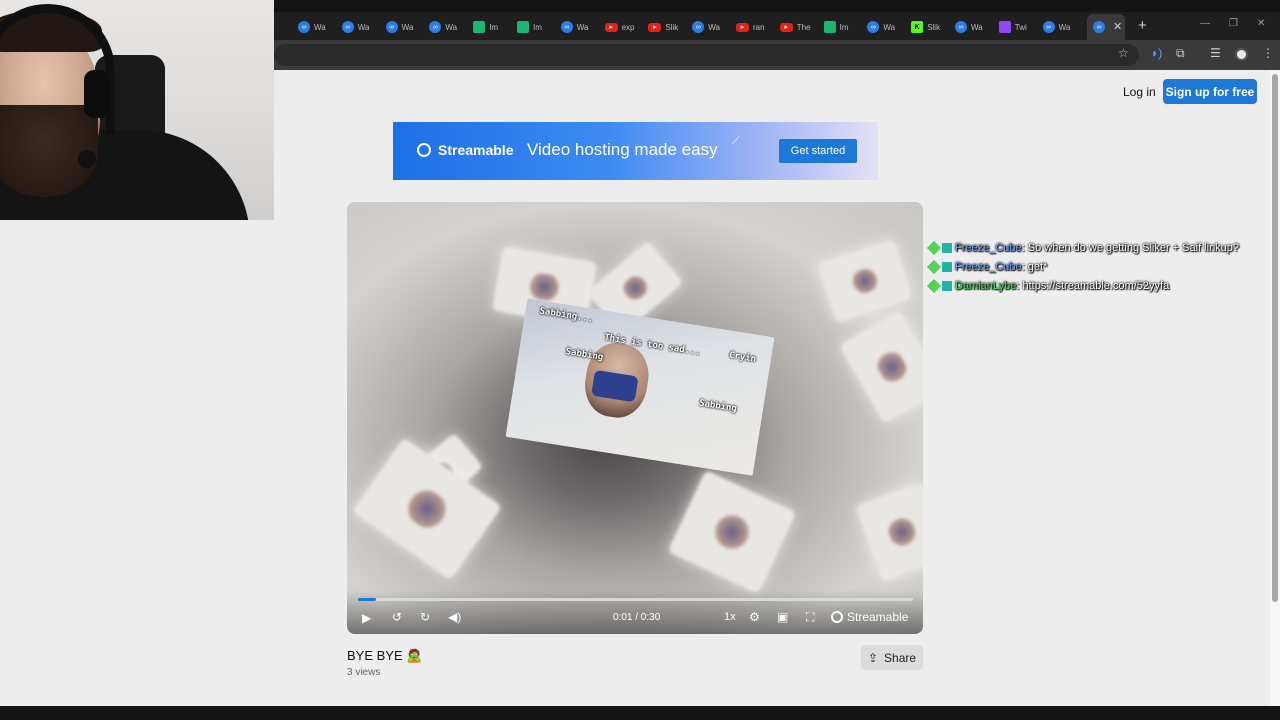  I want to click on profile-avatar, so click(1241, 54).